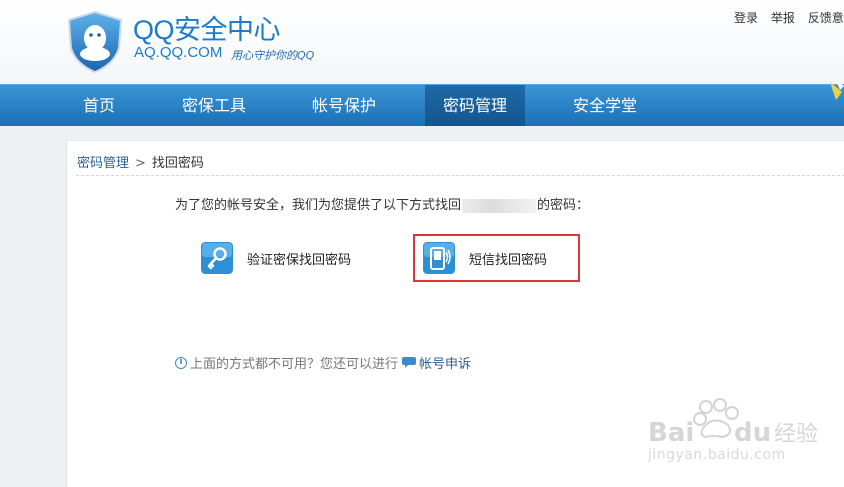 Image resolution: width=844 pixels, height=487 pixels. Describe the element at coordinates (605, 105) in the screenshot. I see `nav-item-security-school: 安全学堂` at that location.